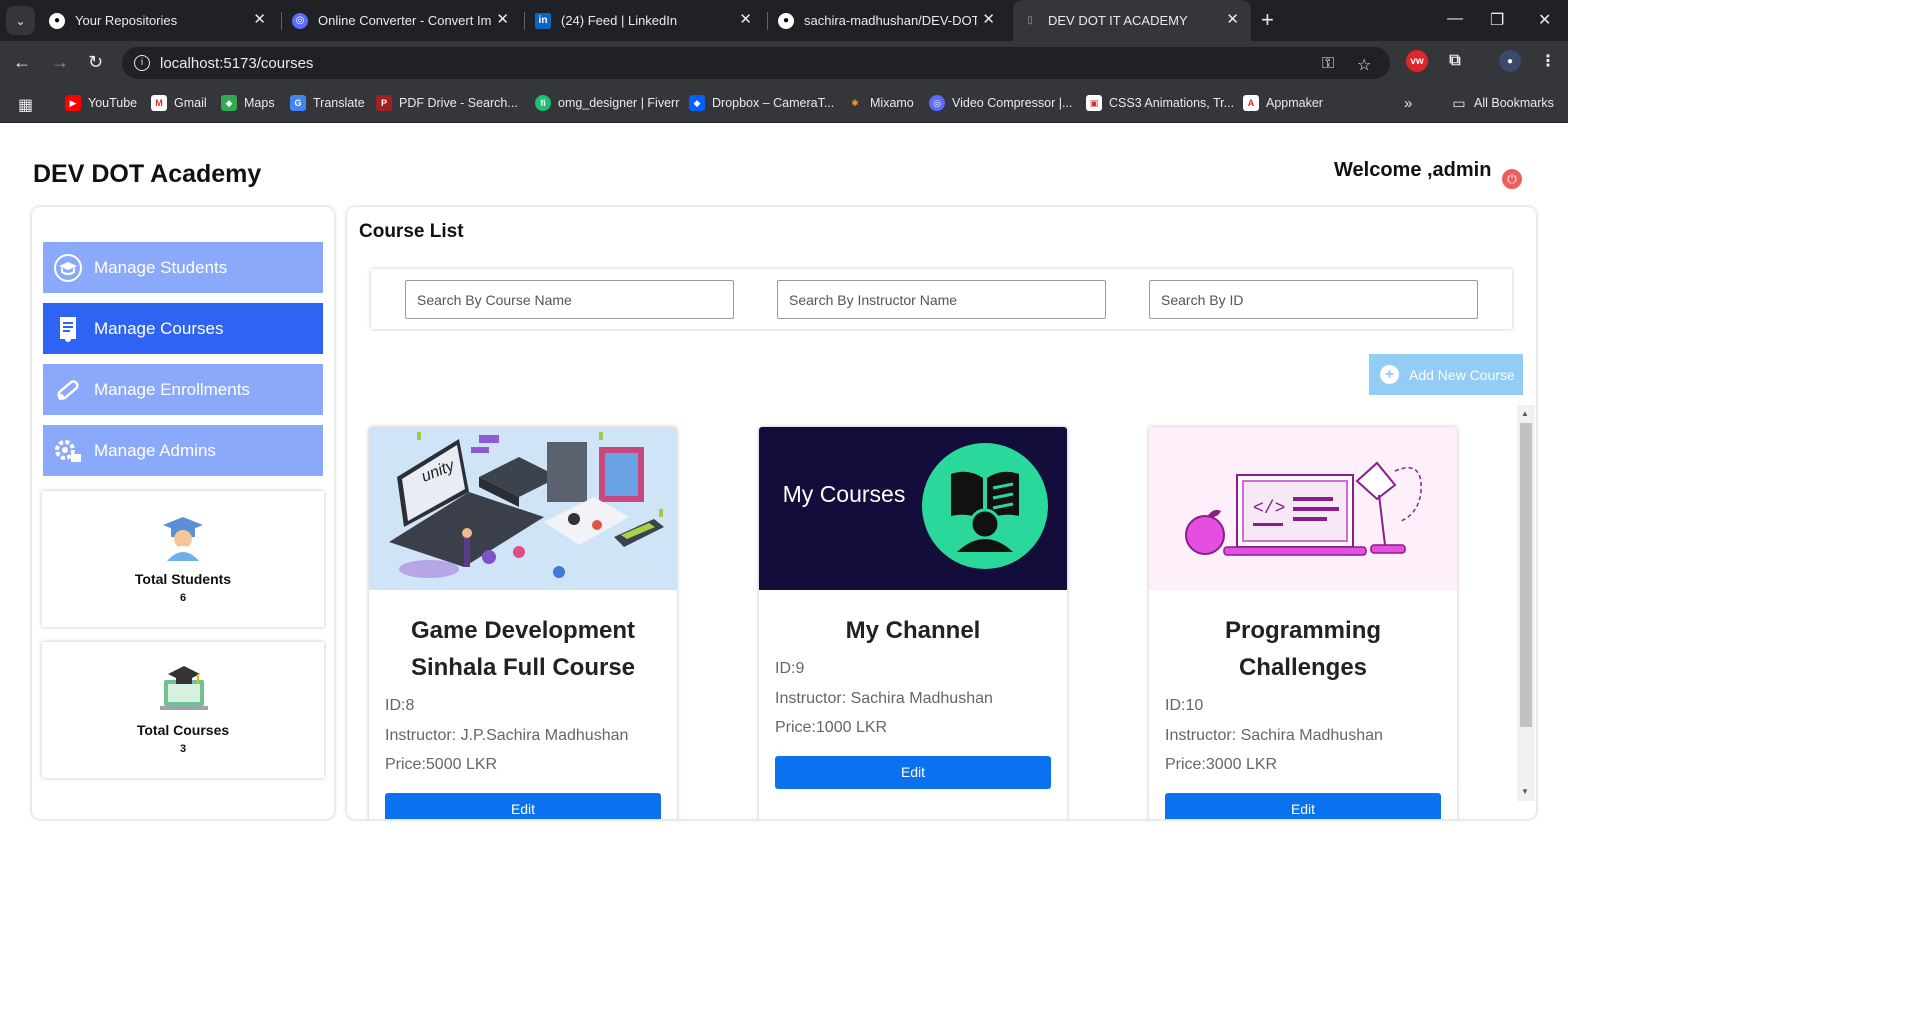  What do you see at coordinates (101, 103) in the screenshot?
I see `bookmark-youtube: ▶ YouTube` at bounding box center [101, 103].